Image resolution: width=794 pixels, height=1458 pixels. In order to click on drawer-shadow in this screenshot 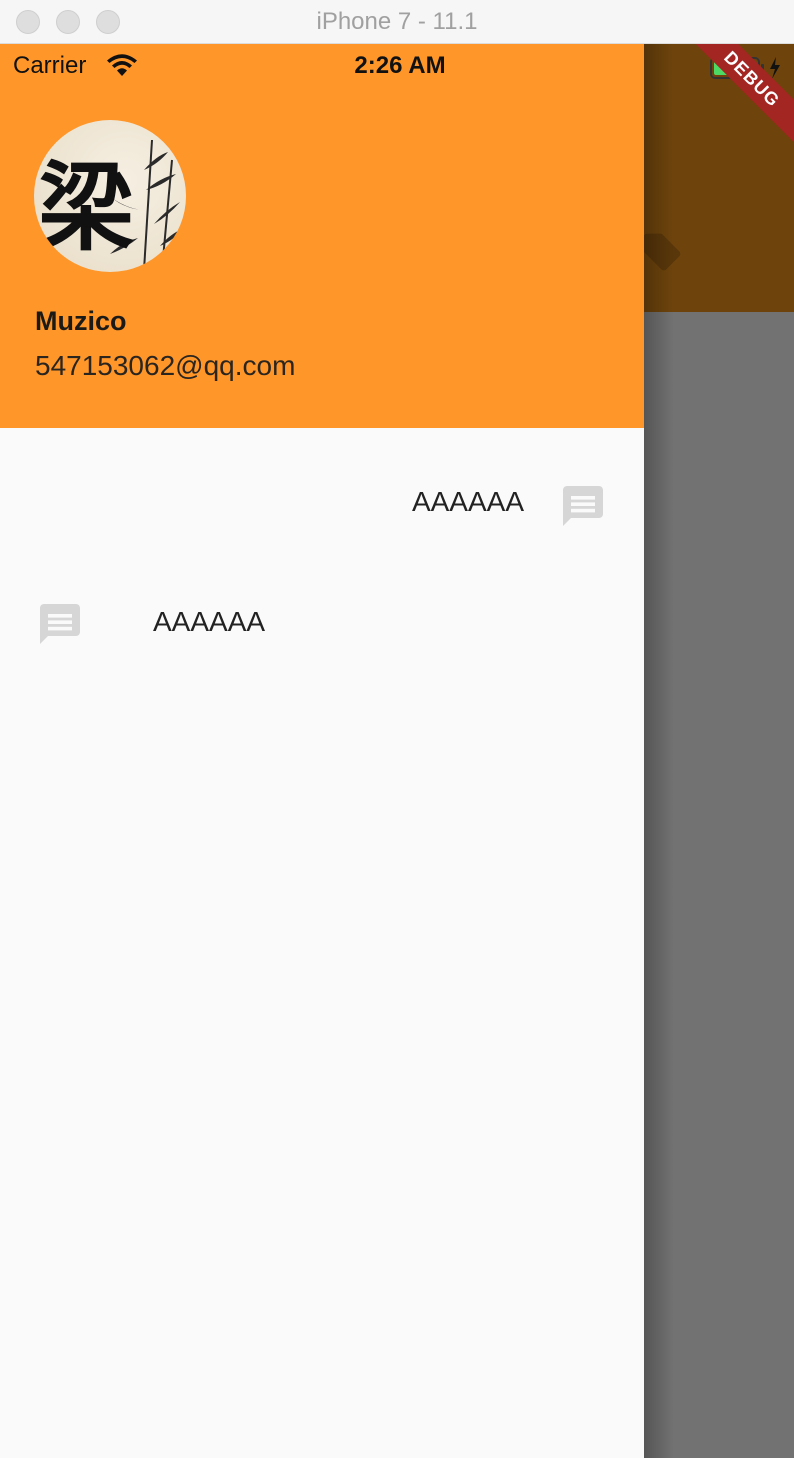, I will do `click(659, 751)`.